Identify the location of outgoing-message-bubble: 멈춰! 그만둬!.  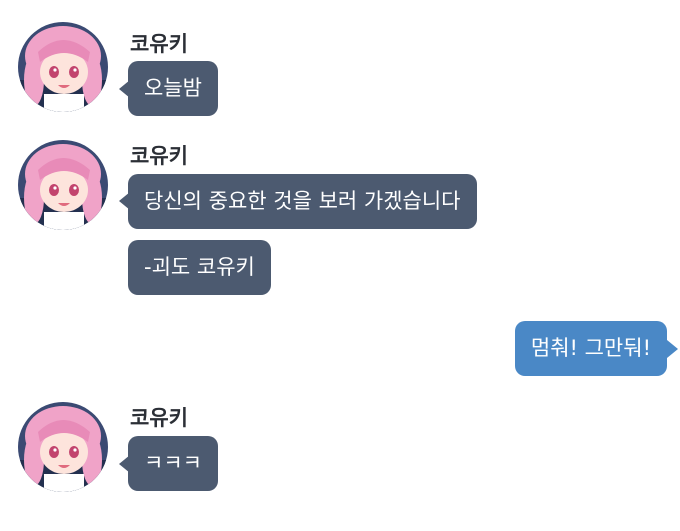
(590, 348).